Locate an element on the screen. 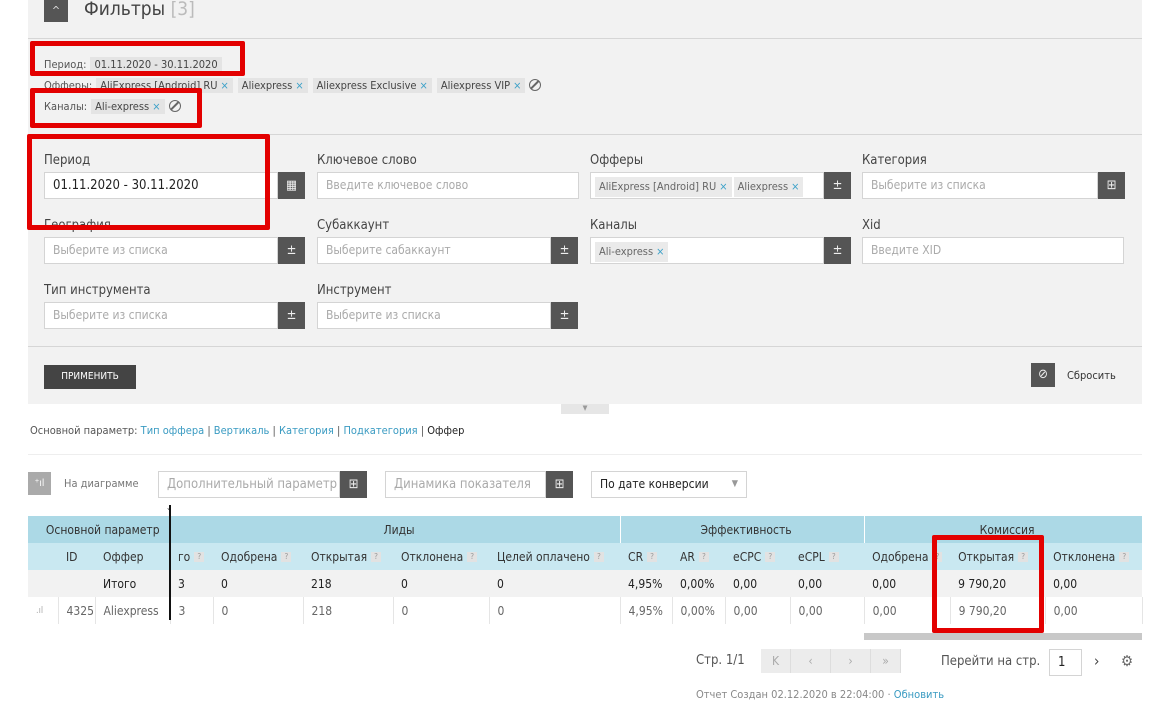  calendar-icon: ▦ is located at coordinates (291, 185).